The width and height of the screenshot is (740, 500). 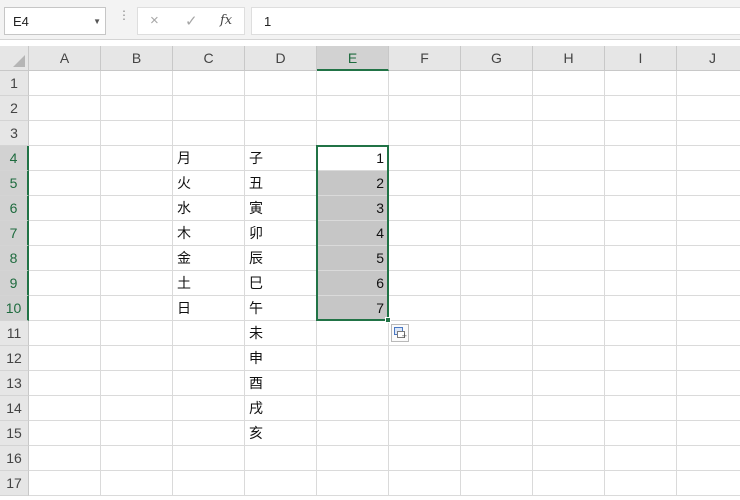 I want to click on cell-j16, so click(x=708, y=458).